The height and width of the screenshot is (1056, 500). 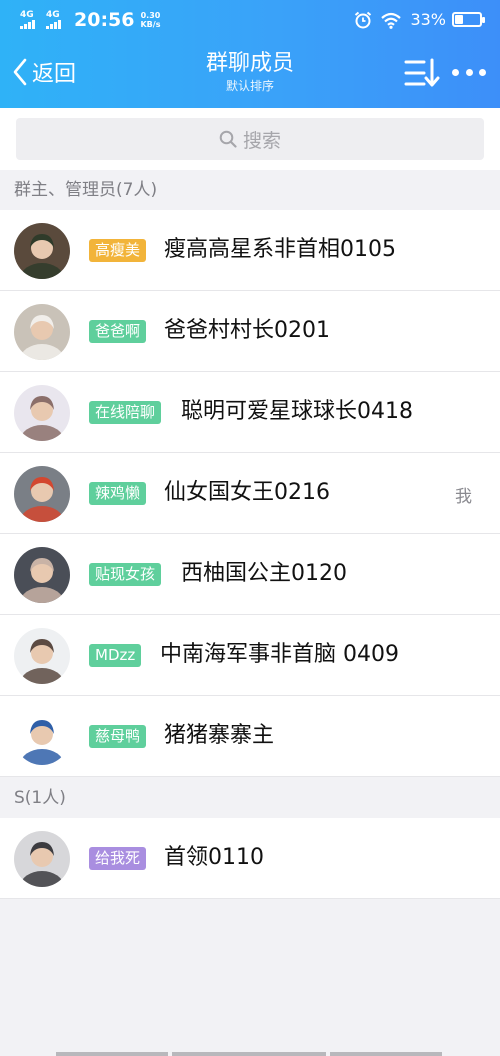 What do you see at coordinates (463, 497) in the screenshot?
I see `self-indicator: 我` at bounding box center [463, 497].